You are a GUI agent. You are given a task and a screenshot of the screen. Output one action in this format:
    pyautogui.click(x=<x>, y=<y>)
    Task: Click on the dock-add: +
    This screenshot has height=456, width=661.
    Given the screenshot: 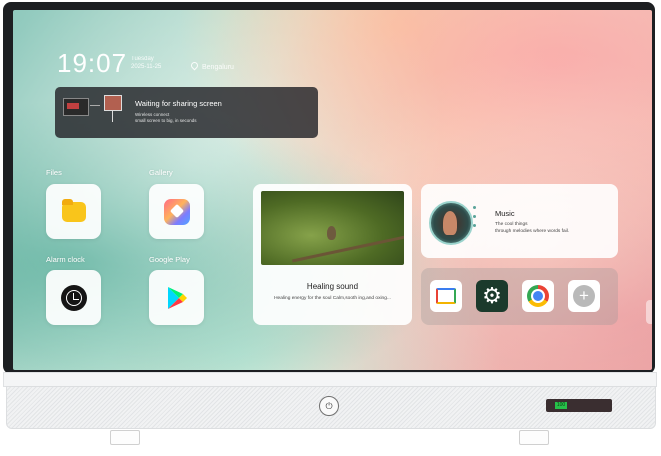 What is the action you would take?
    pyautogui.click(x=584, y=296)
    